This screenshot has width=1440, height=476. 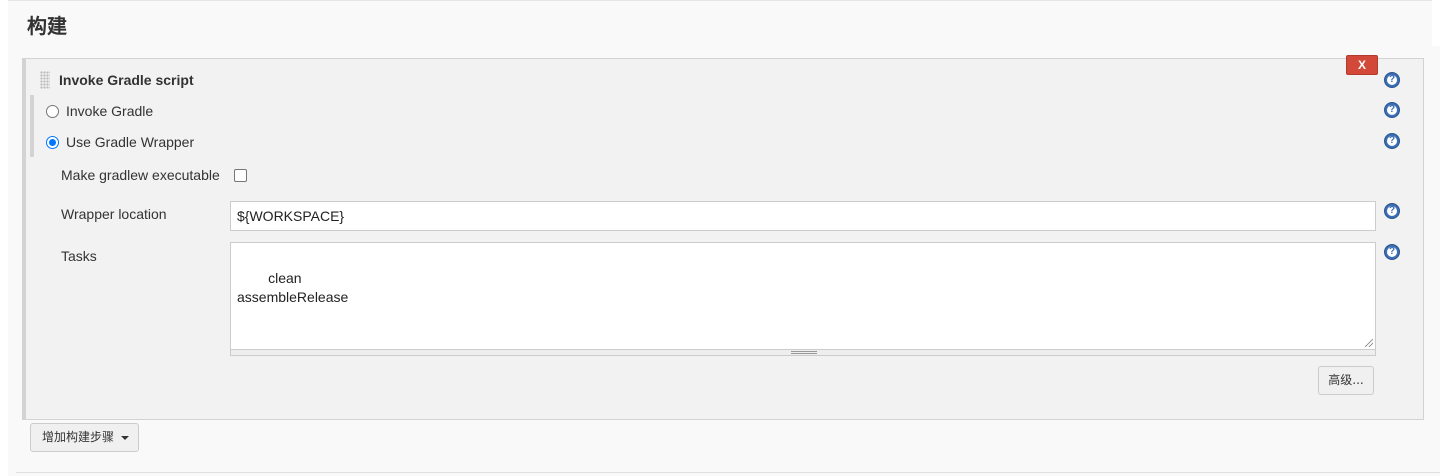 I want to click on add-step-label: 增加构建步骤, so click(x=78, y=437).